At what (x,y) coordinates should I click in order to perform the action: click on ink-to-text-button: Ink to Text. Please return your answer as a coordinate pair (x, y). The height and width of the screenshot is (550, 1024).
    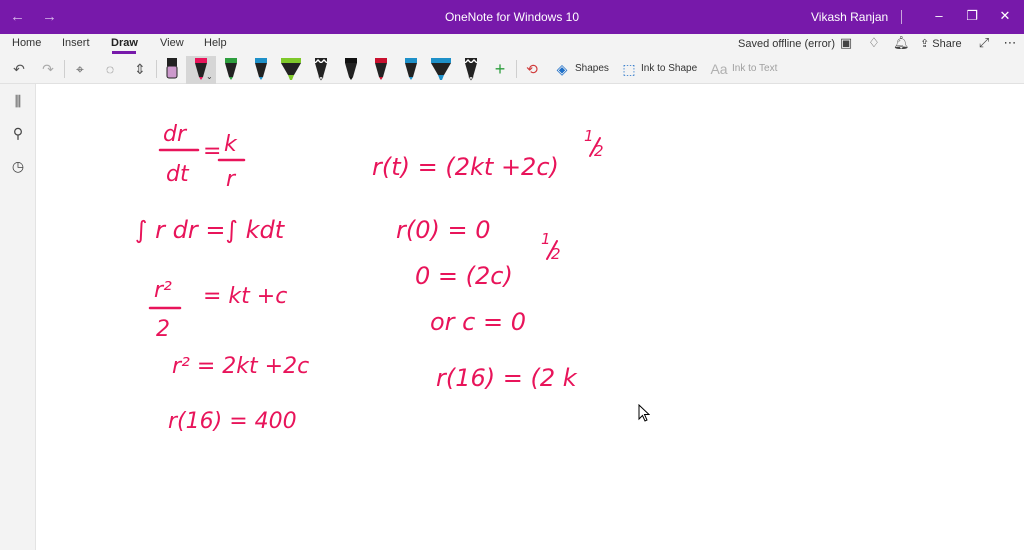
    Looking at the image, I should click on (754, 68).